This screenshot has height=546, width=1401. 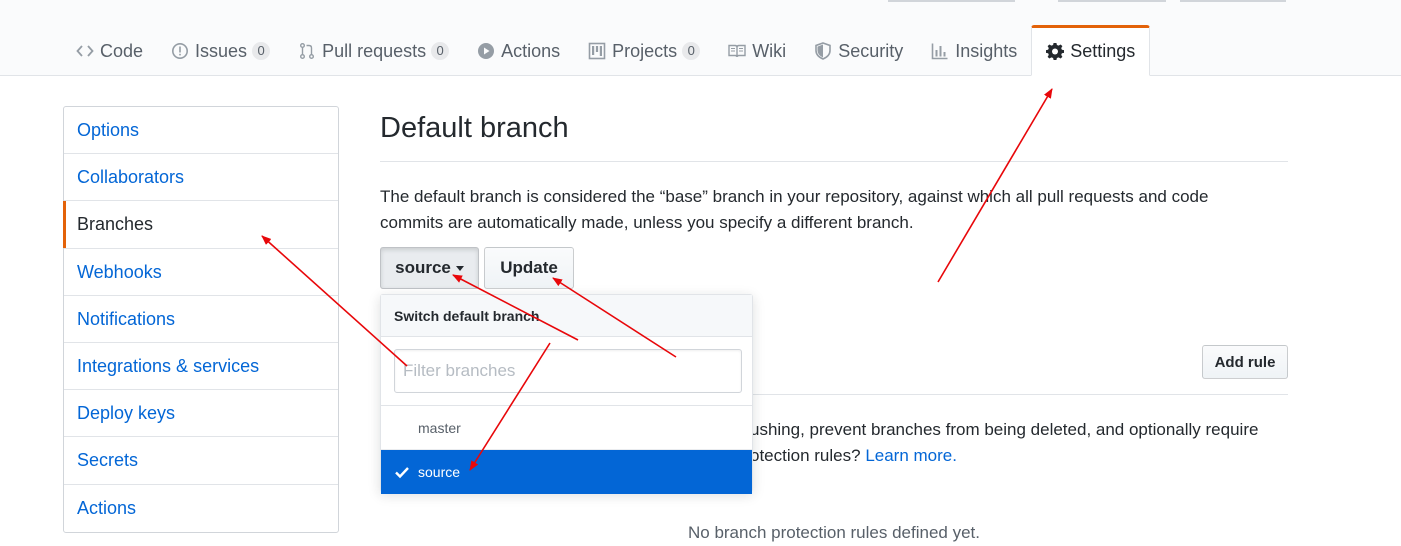 What do you see at coordinates (737, 51) in the screenshot?
I see `book-icon` at bounding box center [737, 51].